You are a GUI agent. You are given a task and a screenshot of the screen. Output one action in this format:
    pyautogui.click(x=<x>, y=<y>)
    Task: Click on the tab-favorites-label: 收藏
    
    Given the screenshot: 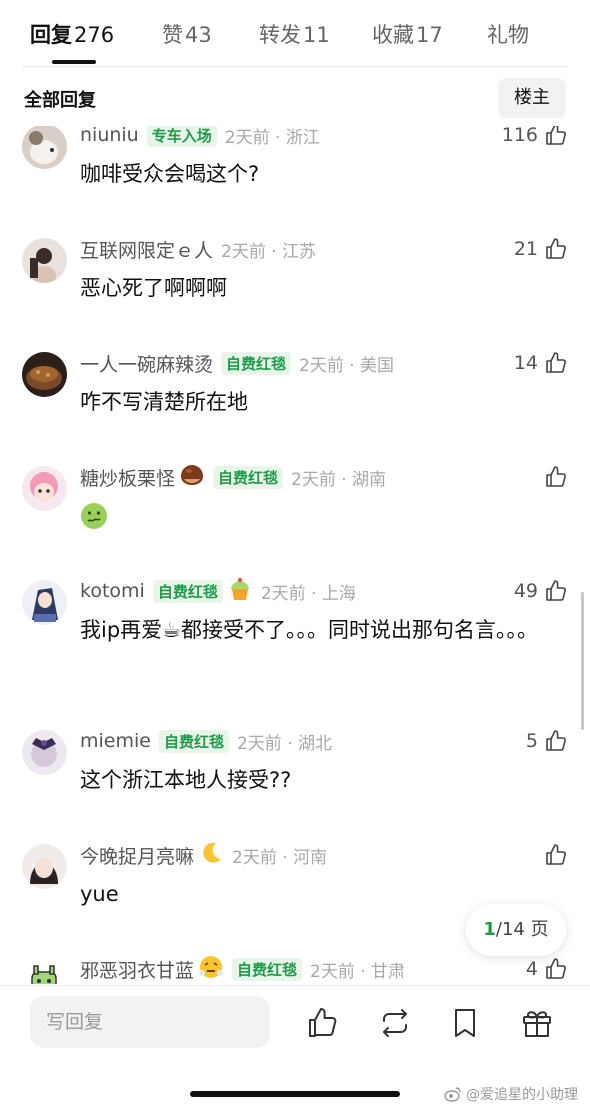 What is the action you would take?
    pyautogui.click(x=393, y=35)
    